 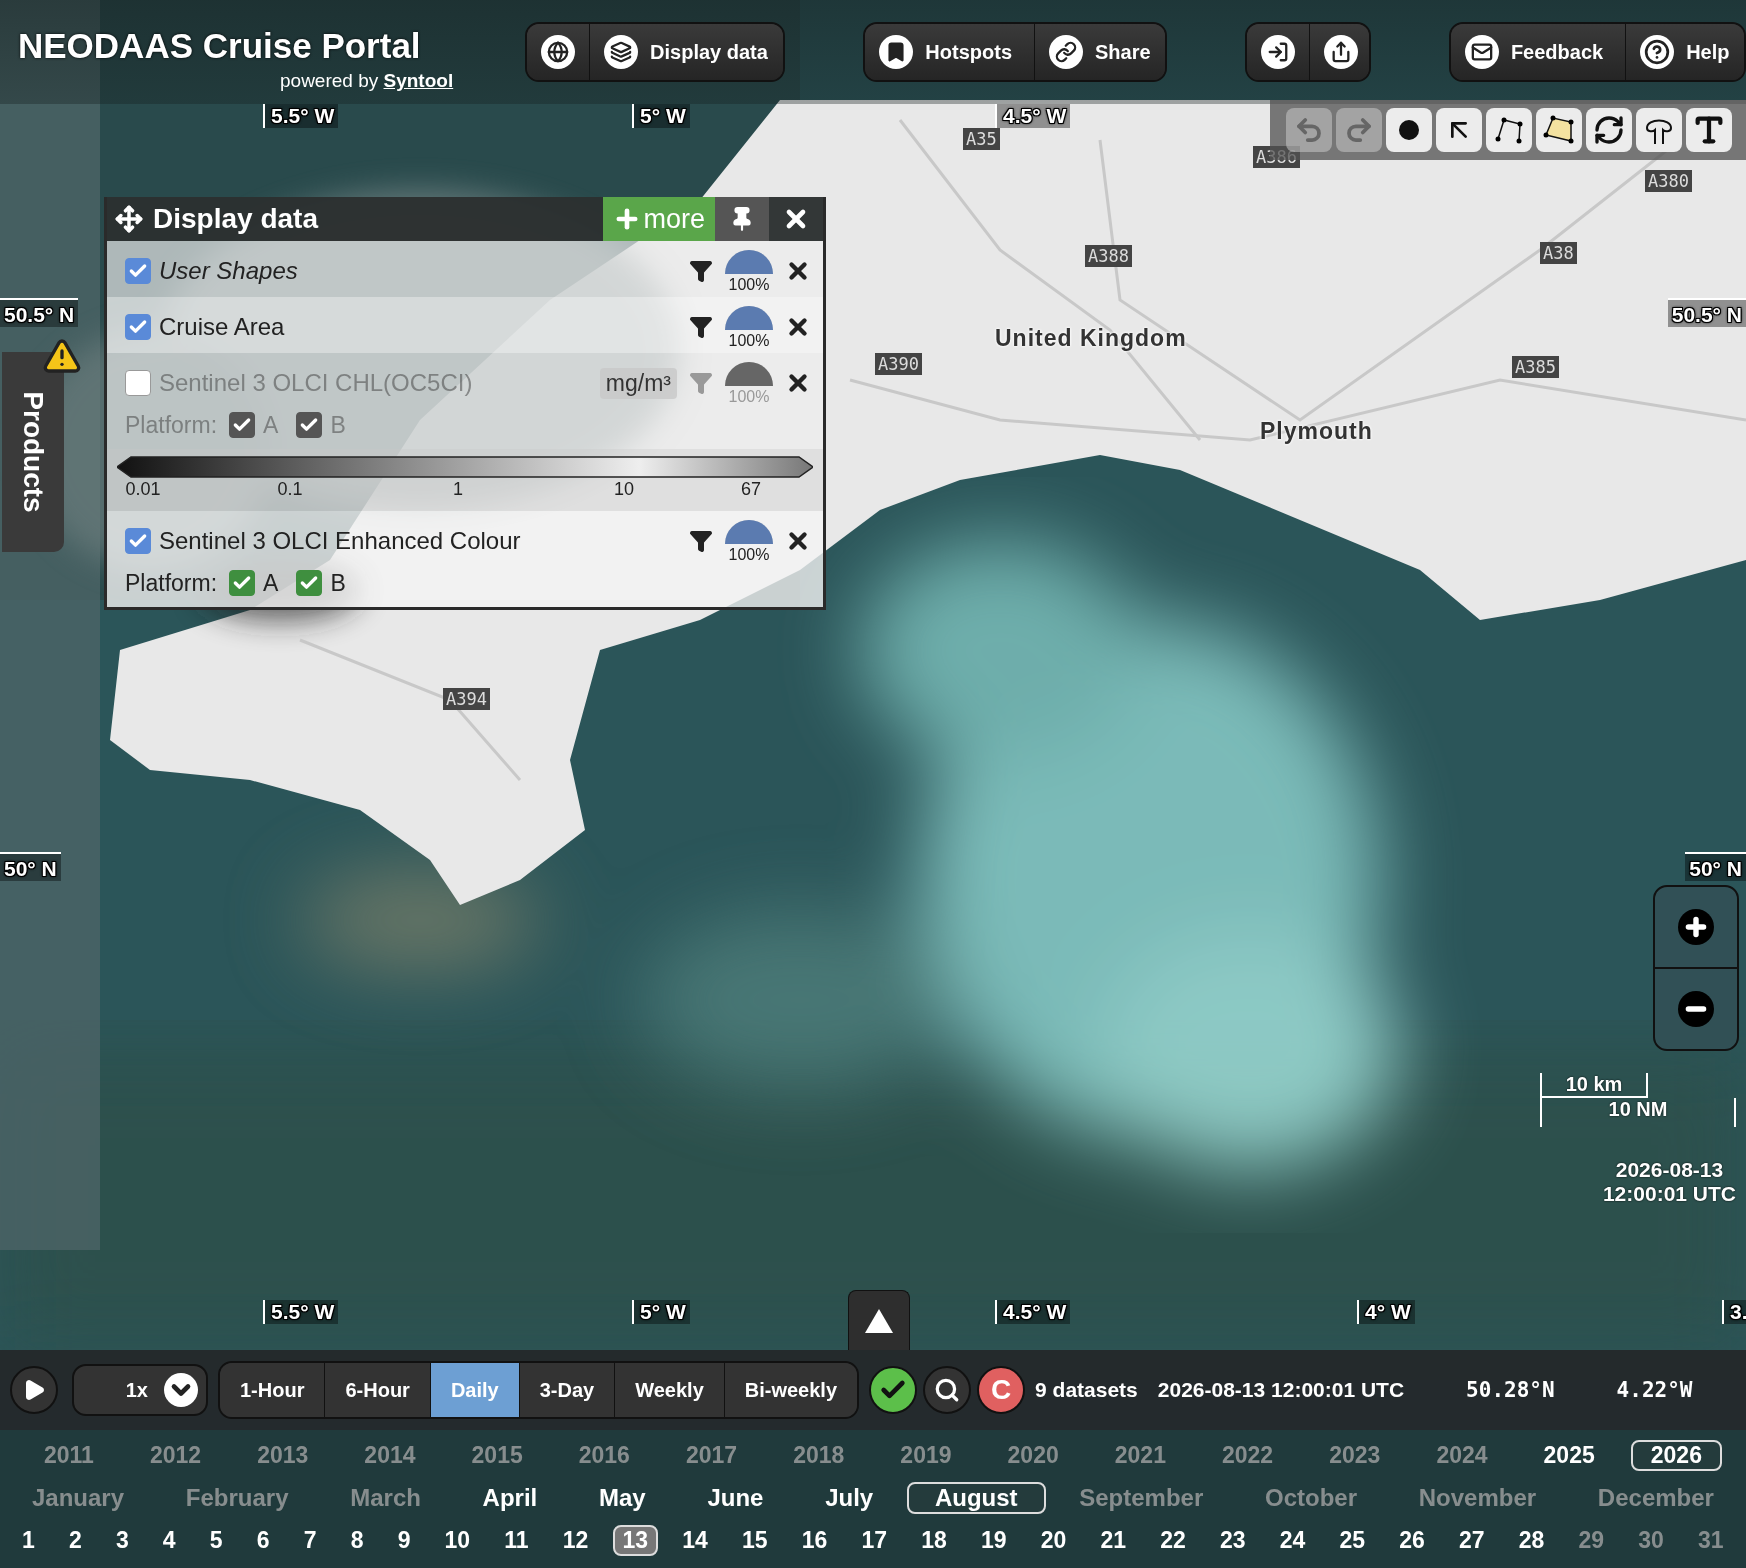 I want to click on polyline-tool-button, so click(x=1509, y=130).